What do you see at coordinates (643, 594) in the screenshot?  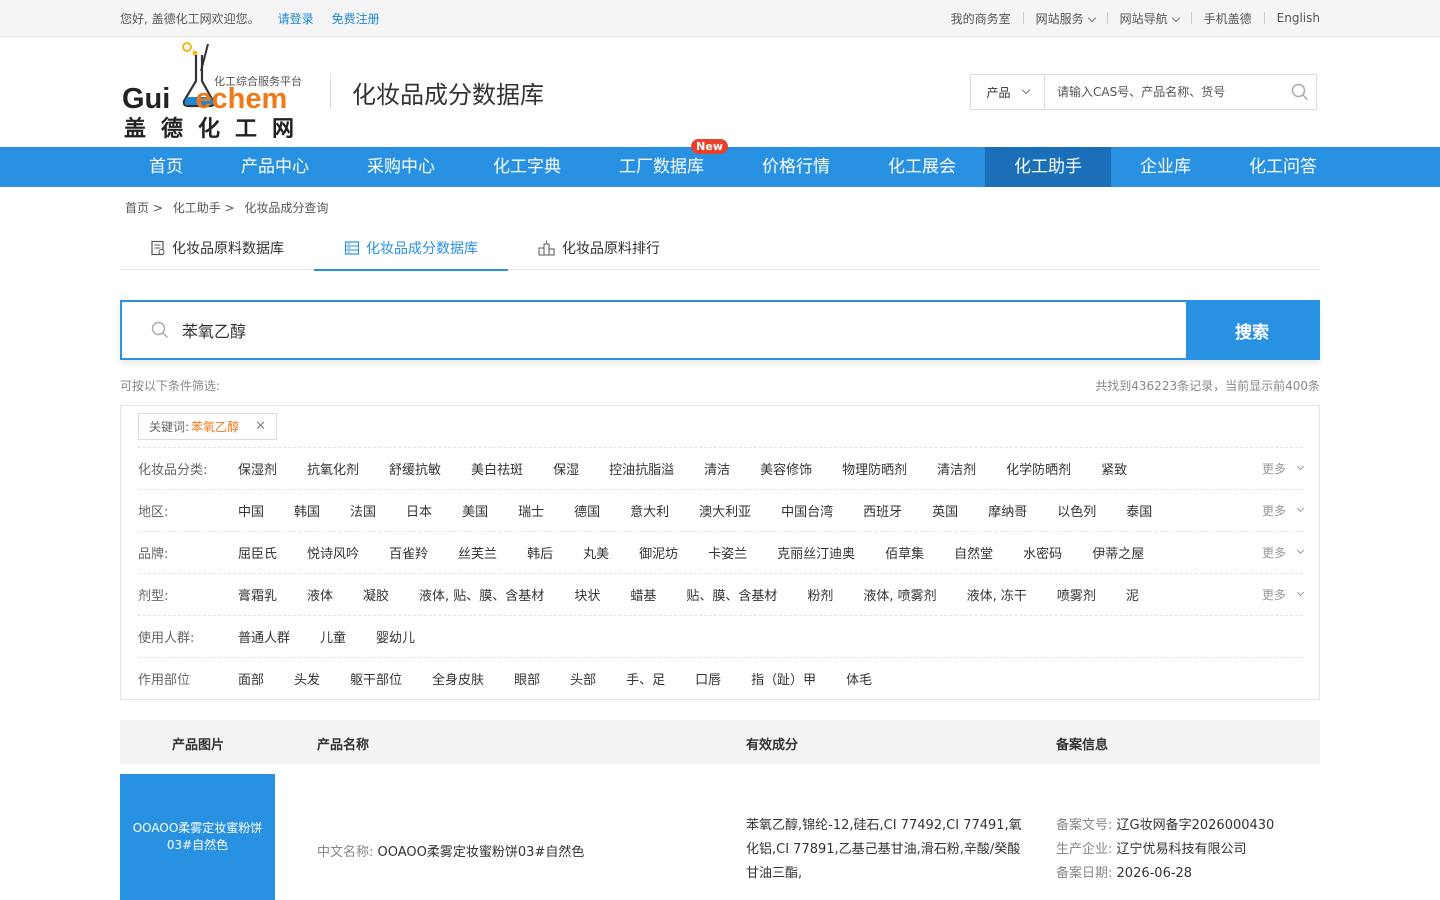 I see `filter-option: 蜡基` at bounding box center [643, 594].